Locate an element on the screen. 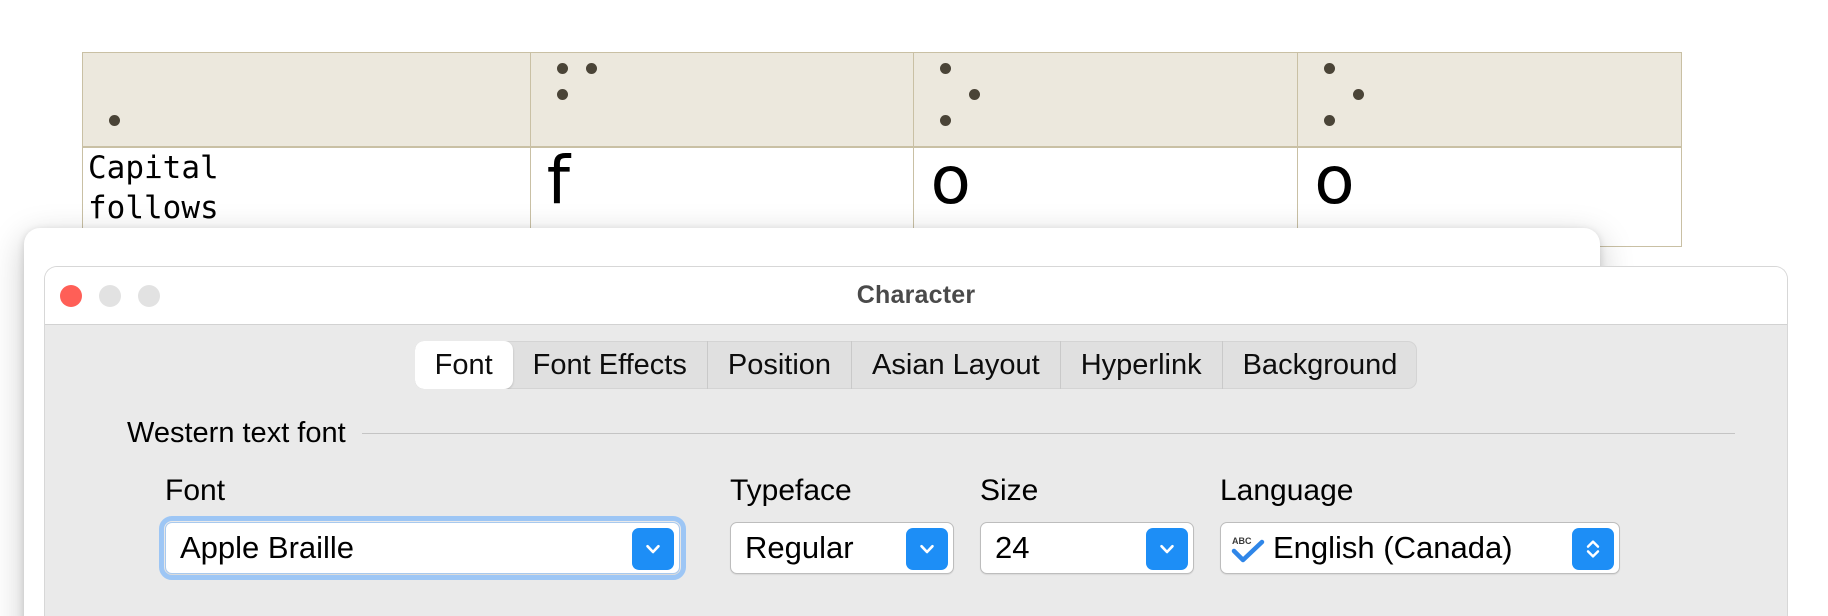  field-labels-row: Font Typeface Size Language is located at coordinates (976, 491).